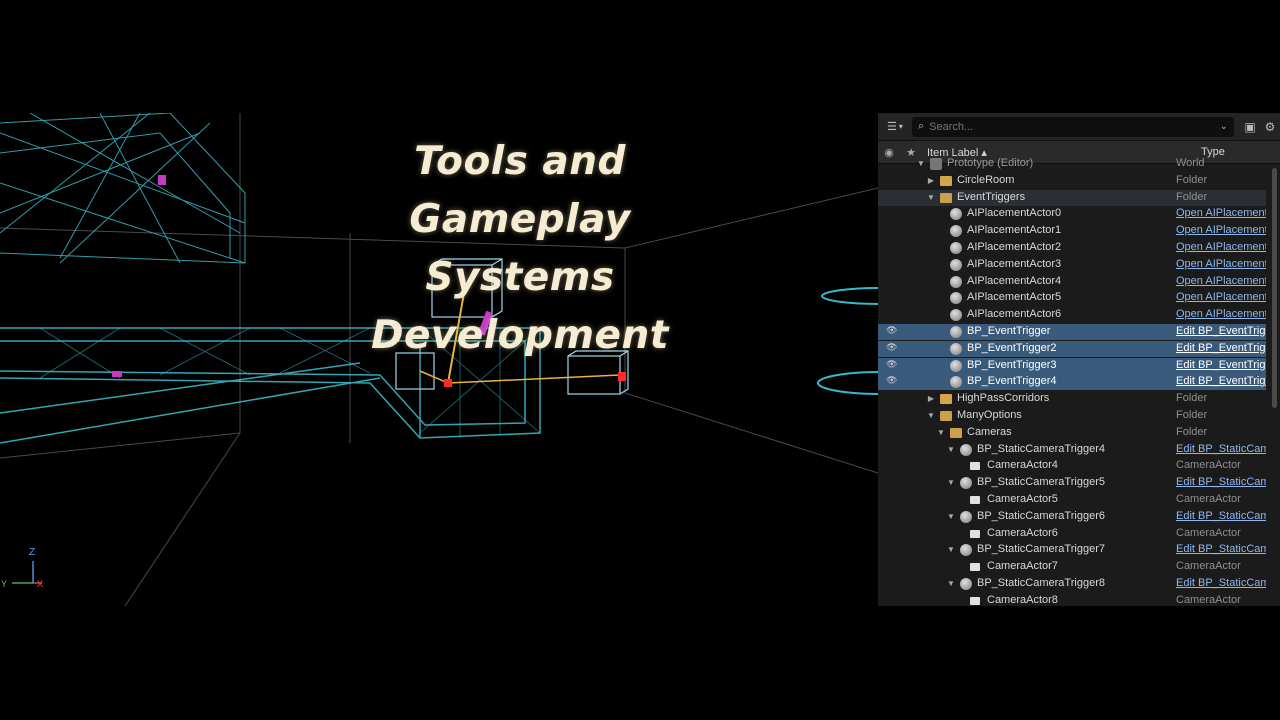 Image resolution: width=1280 pixels, height=720 pixels. What do you see at coordinates (1072, 231) in the screenshot?
I see `outliner-row: AIPlacementActor1 Open AIPlacementActor` at bounding box center [1072, 231].